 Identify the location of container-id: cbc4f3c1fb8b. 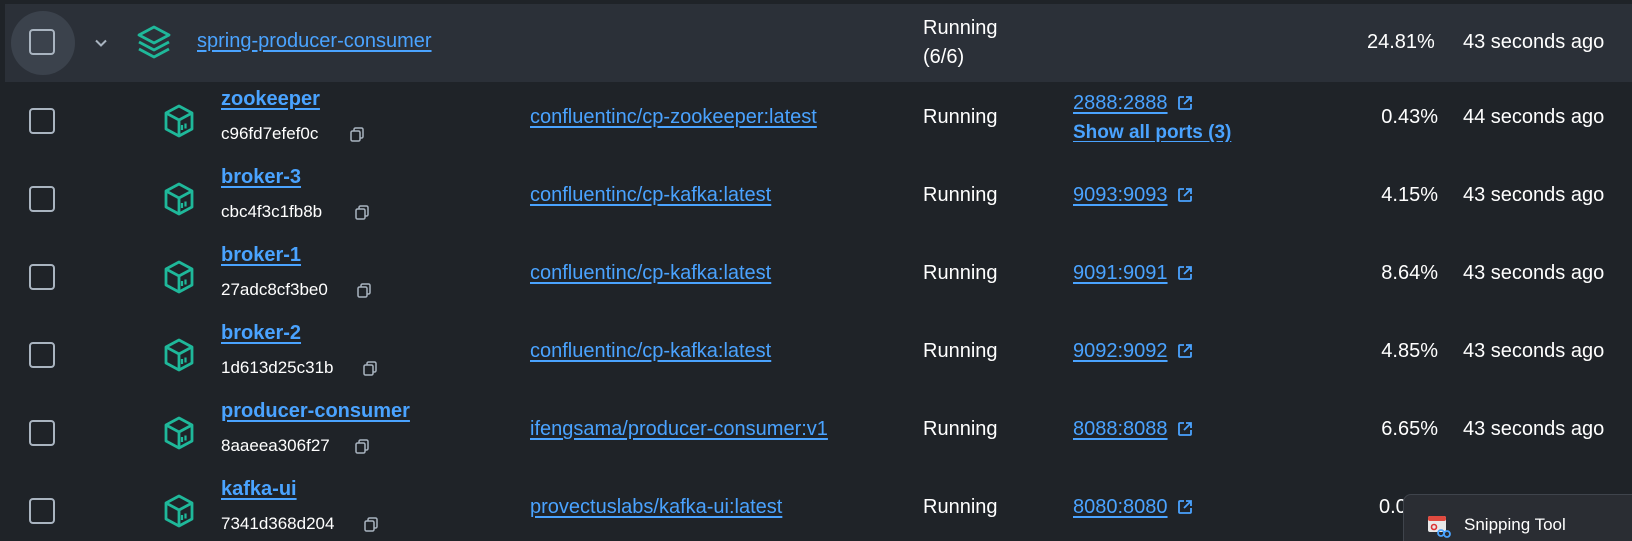
(272, 211).